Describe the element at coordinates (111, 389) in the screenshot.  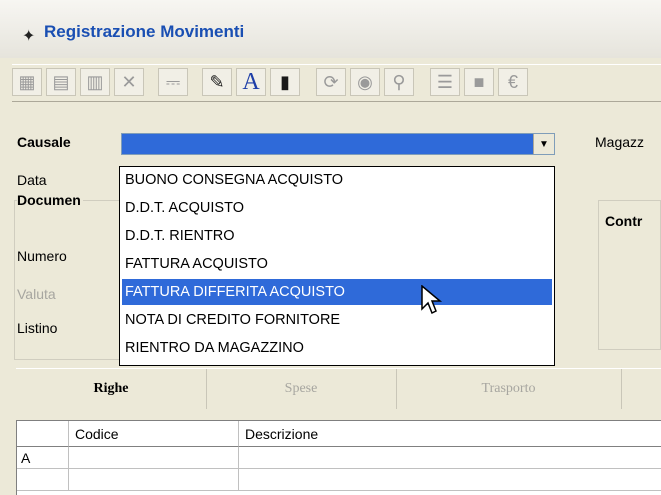
I see `tab-righe: Righe` at that location.